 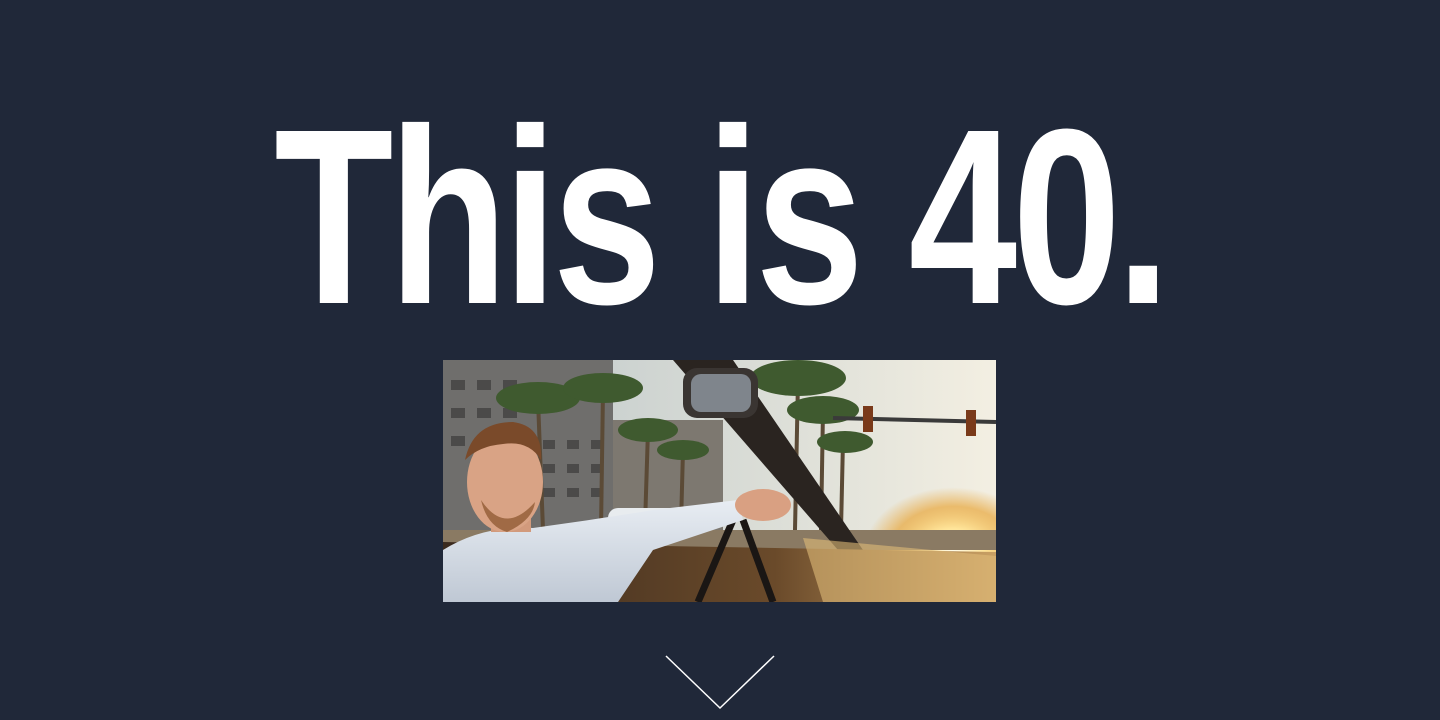 I want to click on hero-photo, so click(x=719, y=481).